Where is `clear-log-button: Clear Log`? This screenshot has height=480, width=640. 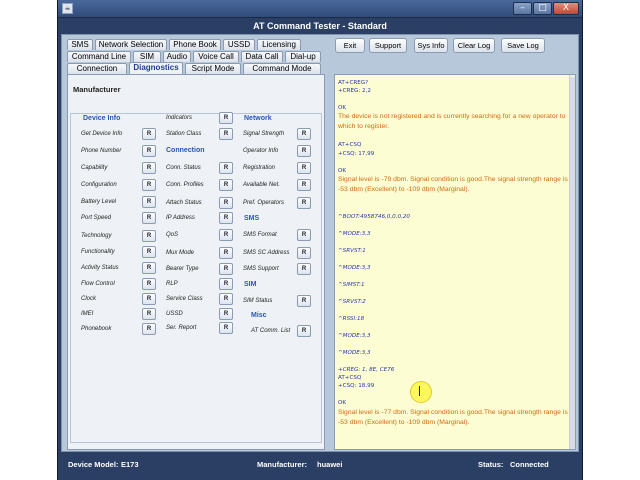 clear-log-button: Clear Log is located at coordinates (474, 45).